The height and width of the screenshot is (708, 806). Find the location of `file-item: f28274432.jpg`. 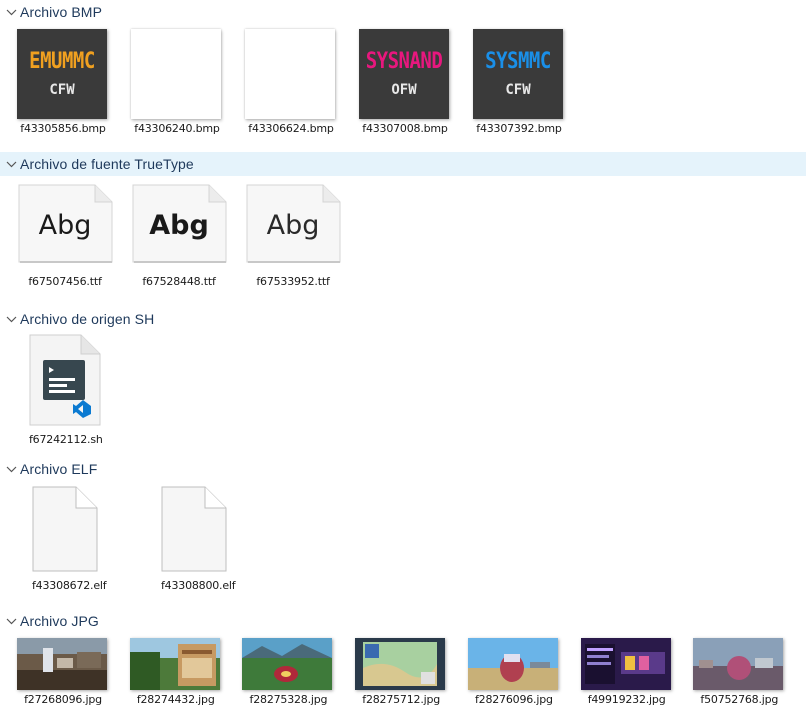

file-item: f28274432.jpg is located at coordinates (186, 673).